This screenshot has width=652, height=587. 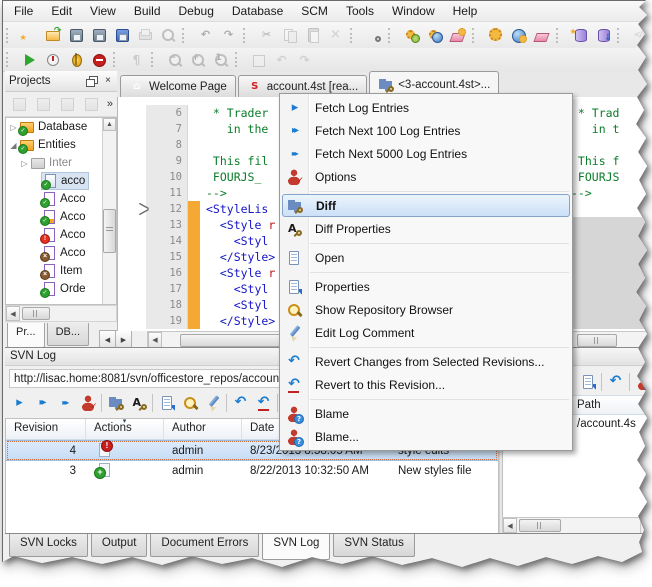 I want to click on clean-button, so click(x=457, y=35).